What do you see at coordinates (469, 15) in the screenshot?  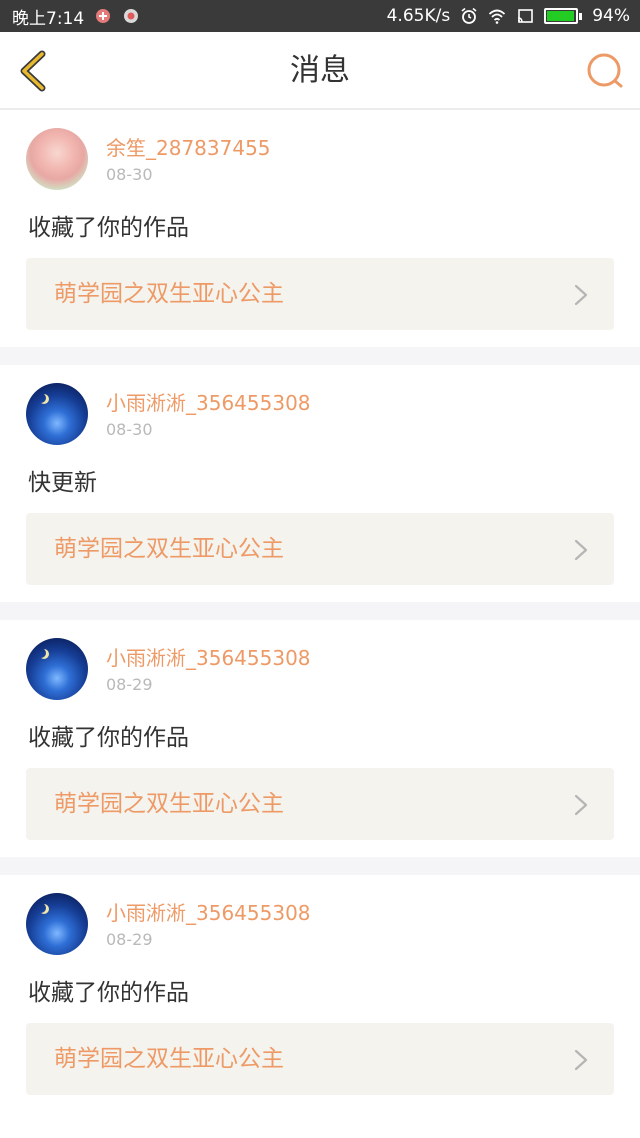 I see `alarm-icon` at bounding box center [469, 15].